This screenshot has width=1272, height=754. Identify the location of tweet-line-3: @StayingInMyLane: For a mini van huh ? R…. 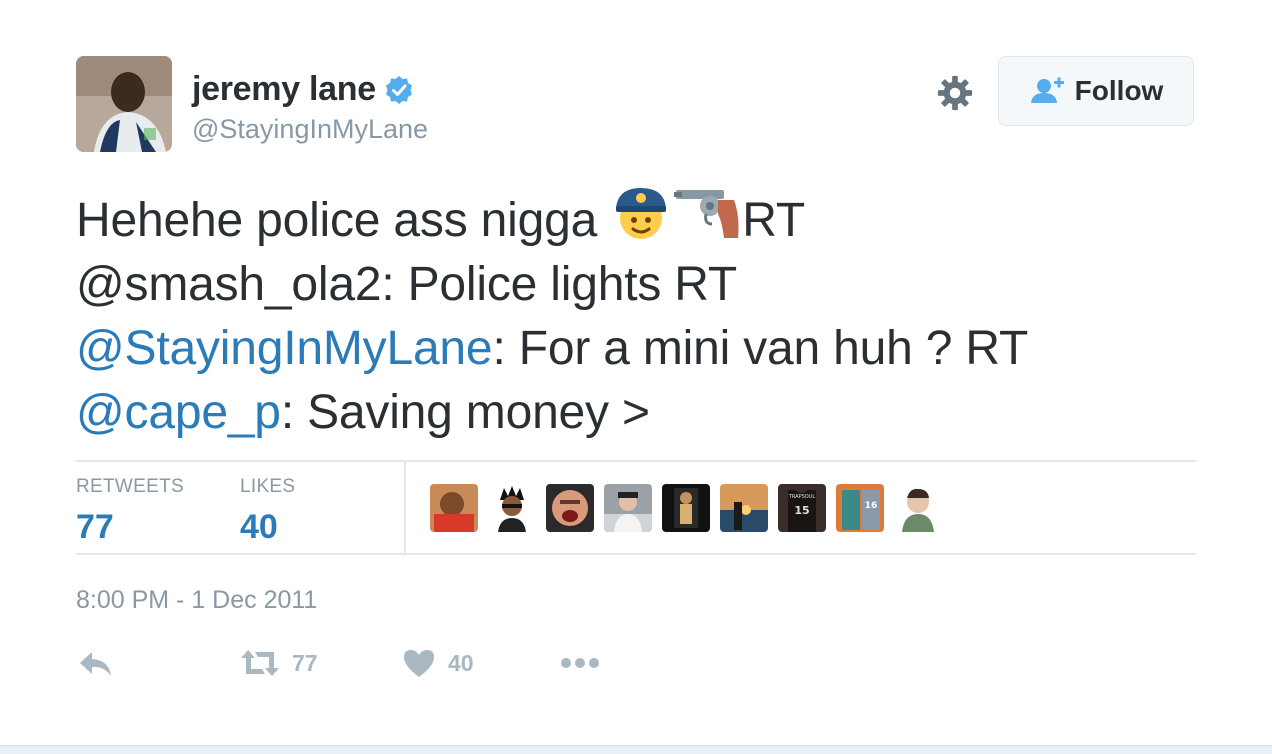
(636, 349).